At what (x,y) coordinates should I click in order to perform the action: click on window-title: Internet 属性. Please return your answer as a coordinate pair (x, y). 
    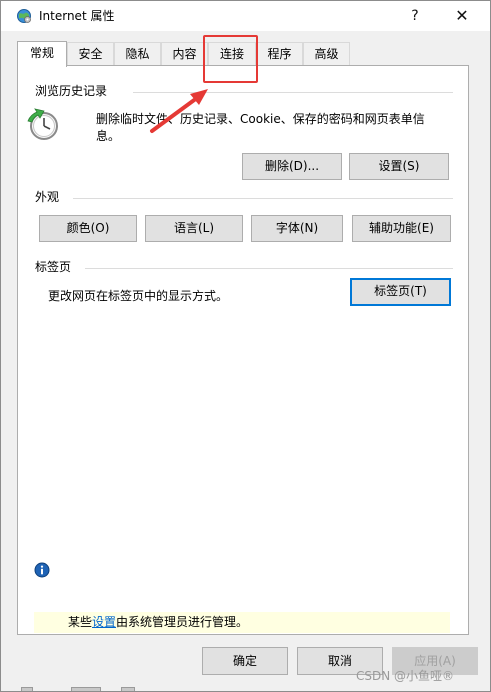
    Looking at the image, I should click on (77, 16).